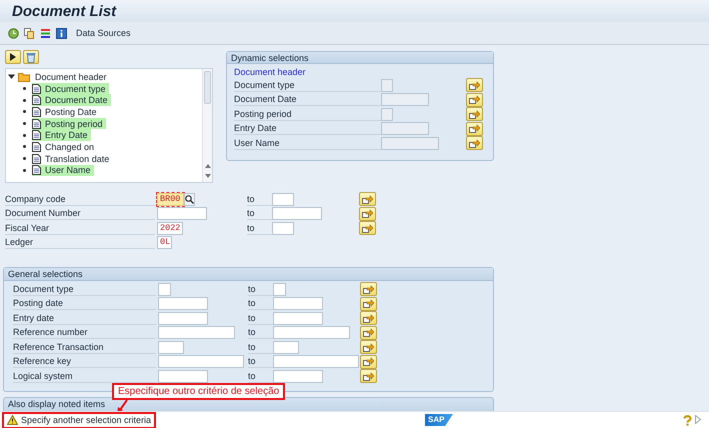 The width and height of the screenshot is (709, 428). What do you see at coordinates (84, 333) in the screenshot?
I see `field-label: Reference number` at bounding box center [84, 333].